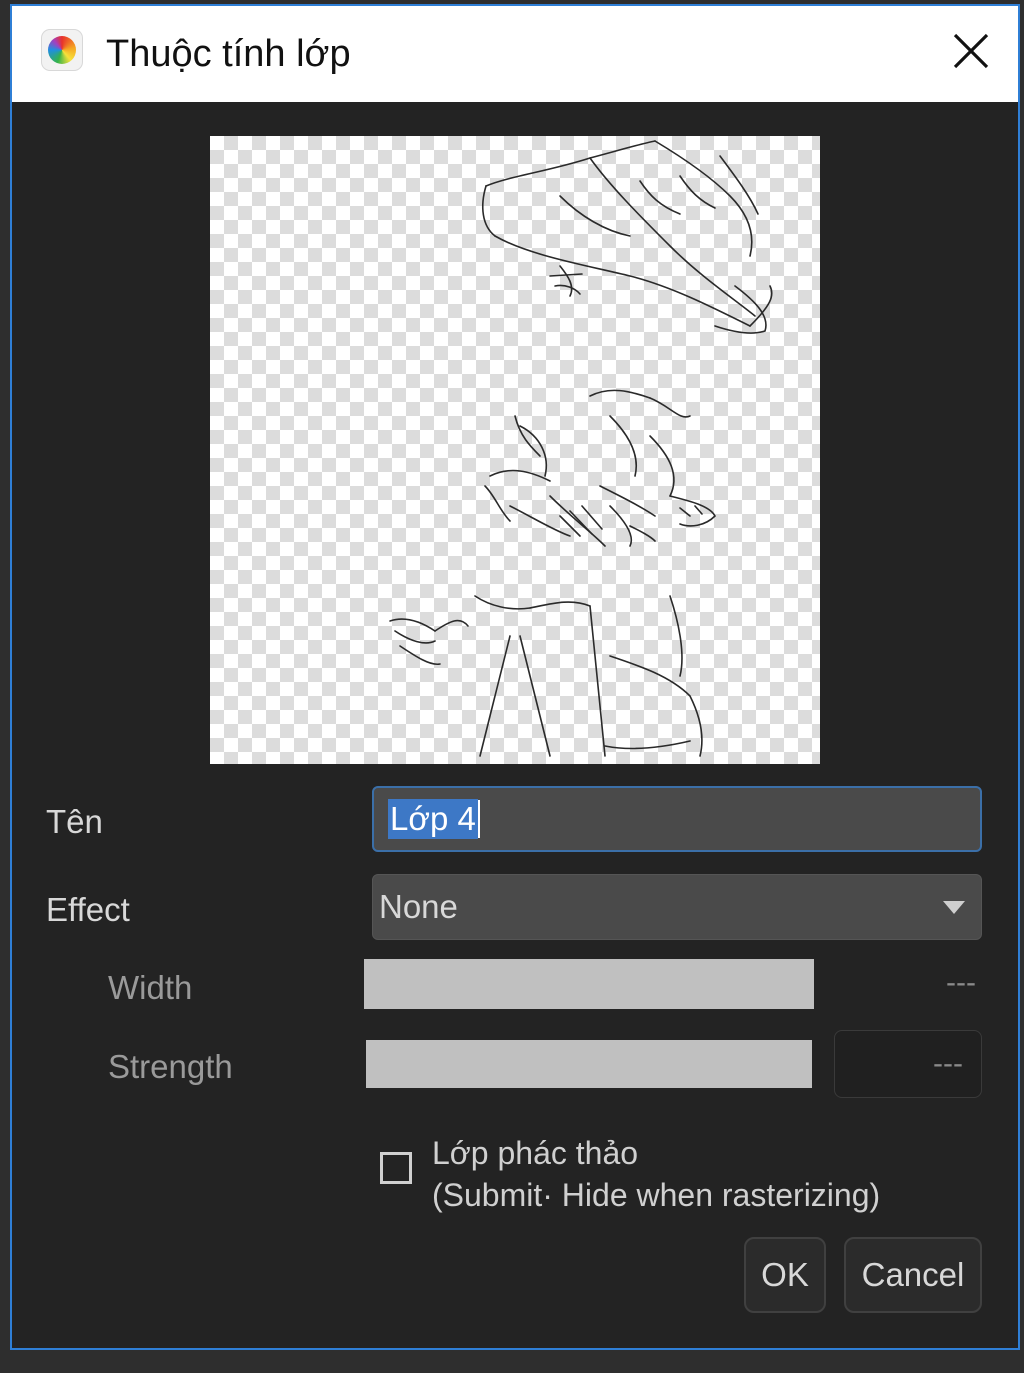 The height and width of the screenshot is (1373, 1024). What do you see at coordinates (88, 909) in the screenshot?
I see `effect-label: Effect` at bounding box center [88, 909].